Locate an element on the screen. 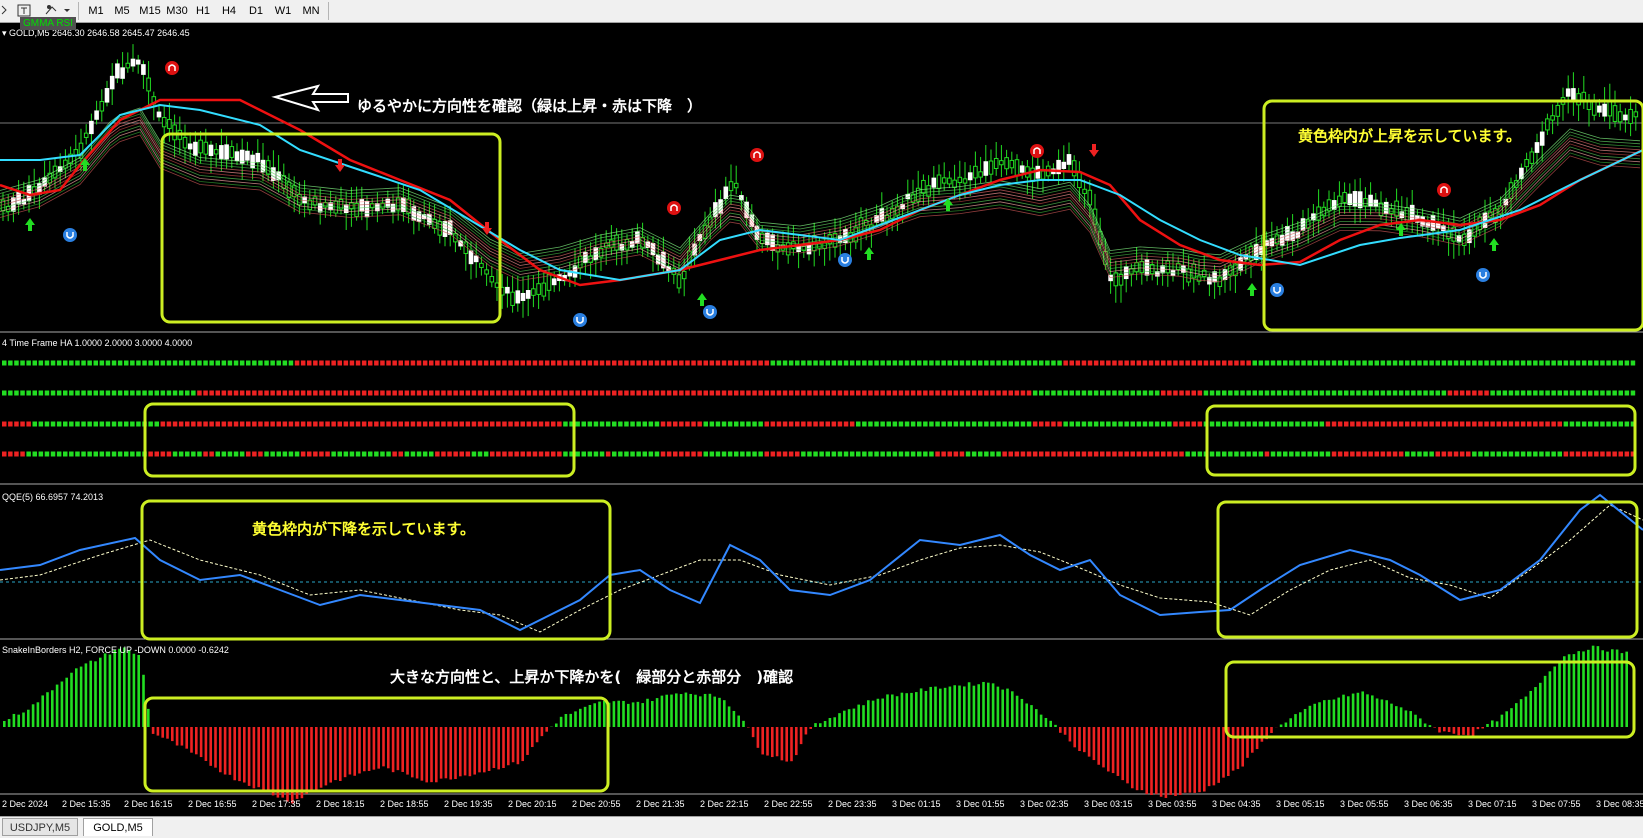  time-axis-label: 3 Dec 01:55 is located at coordinates (980, 804).